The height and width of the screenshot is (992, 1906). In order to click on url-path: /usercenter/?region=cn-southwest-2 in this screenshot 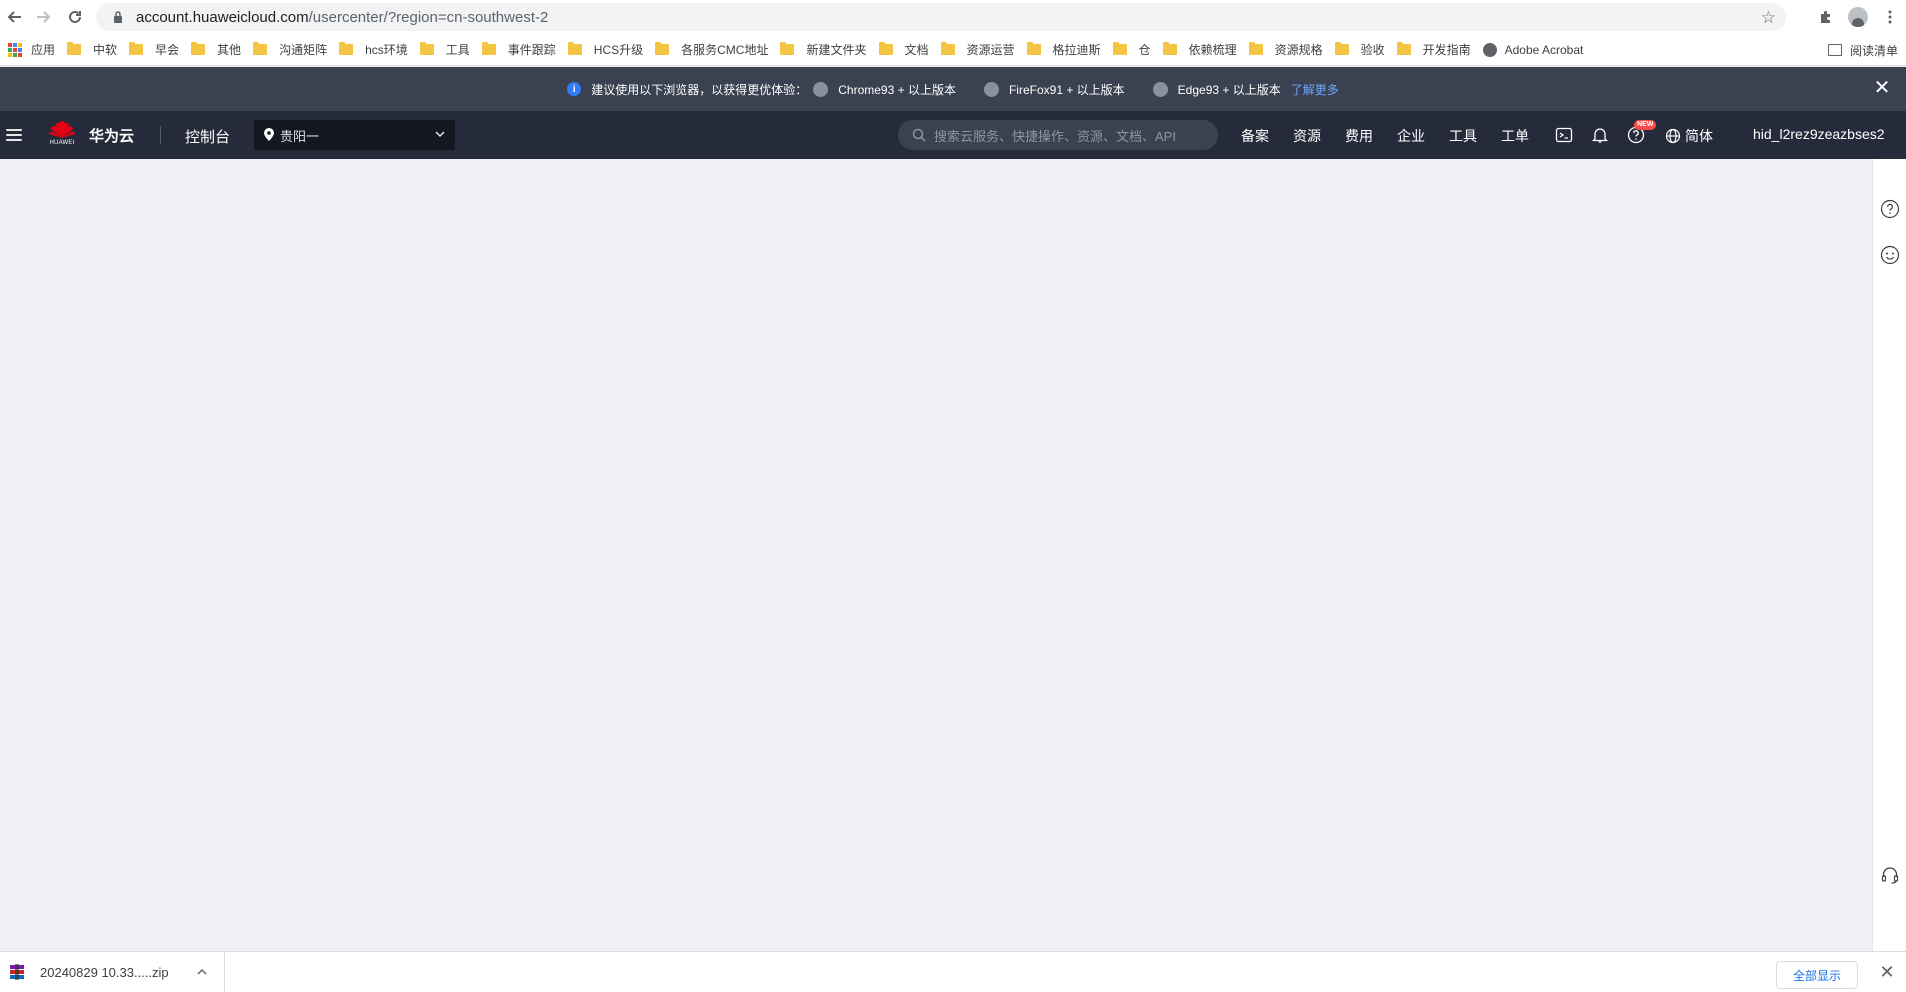, I will do `click(428, 17)`.